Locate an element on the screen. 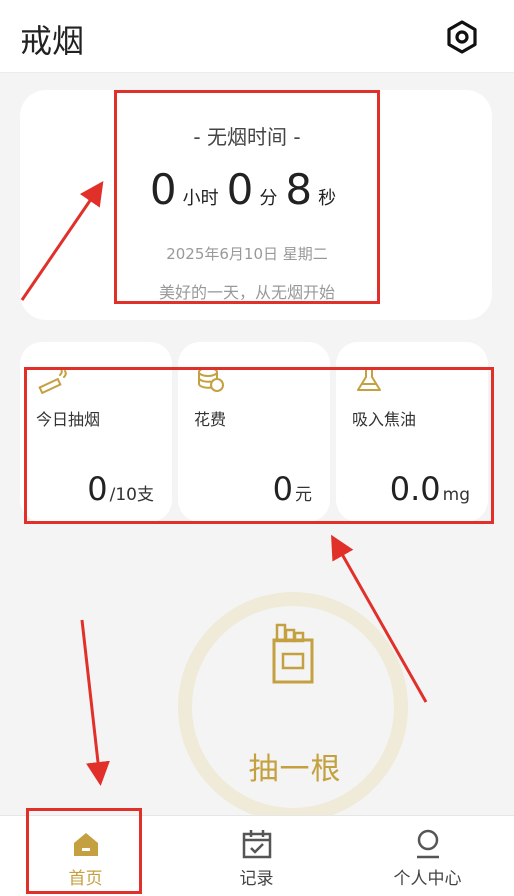 This screenshot has width=514, height=896. cigarette-pack-icon is located at coordinates (293, 653).